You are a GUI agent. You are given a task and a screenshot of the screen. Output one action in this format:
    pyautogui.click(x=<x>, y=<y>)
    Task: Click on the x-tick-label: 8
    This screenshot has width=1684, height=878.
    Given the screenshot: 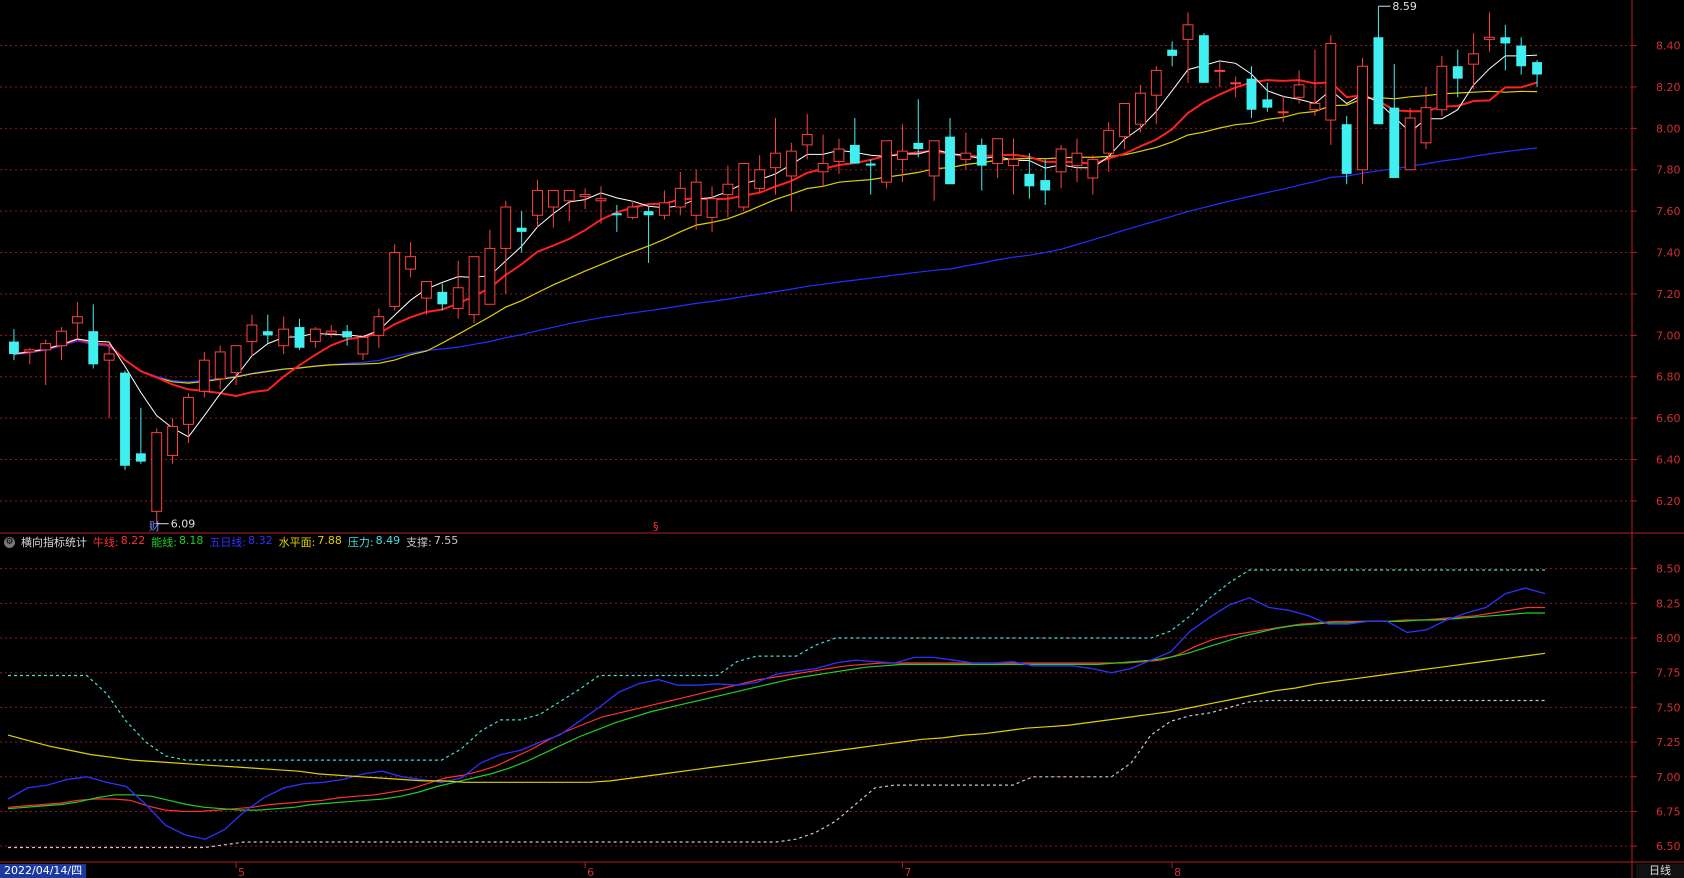 What is the action you would take?
    pyautogui.click(x=1177, y=872)
    